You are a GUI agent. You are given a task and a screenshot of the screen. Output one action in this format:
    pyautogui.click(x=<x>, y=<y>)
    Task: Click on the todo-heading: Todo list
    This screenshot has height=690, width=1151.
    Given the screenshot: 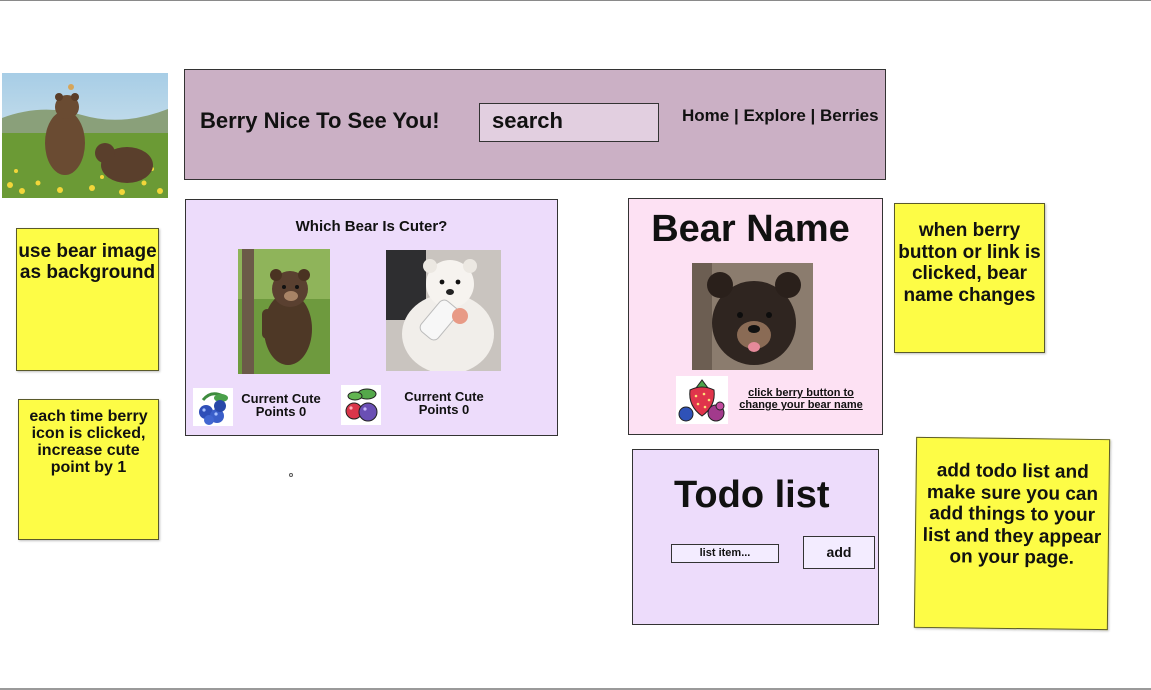 What is the action you would take?
    pyautogui.click(x=752, y=495)
    